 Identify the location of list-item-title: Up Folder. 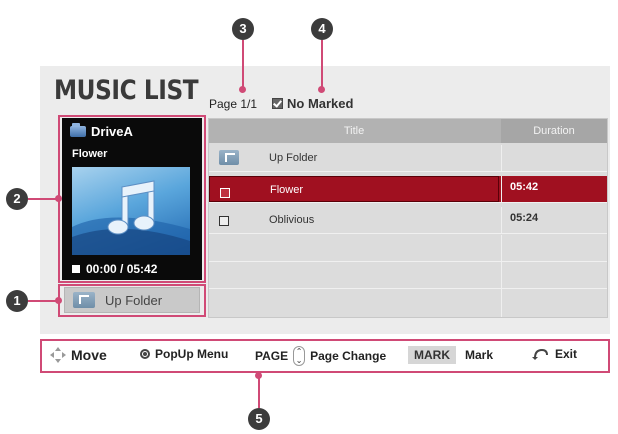
(293, 158).